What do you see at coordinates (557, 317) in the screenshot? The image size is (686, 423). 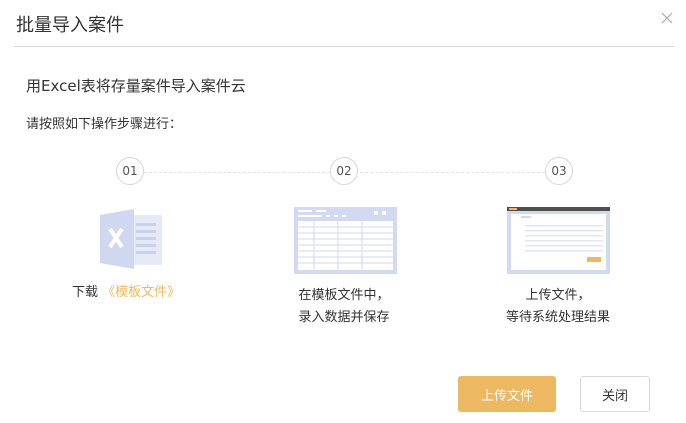 I see `step-3-line2: 等待系统处理结果` at bounding box center [557, 317].